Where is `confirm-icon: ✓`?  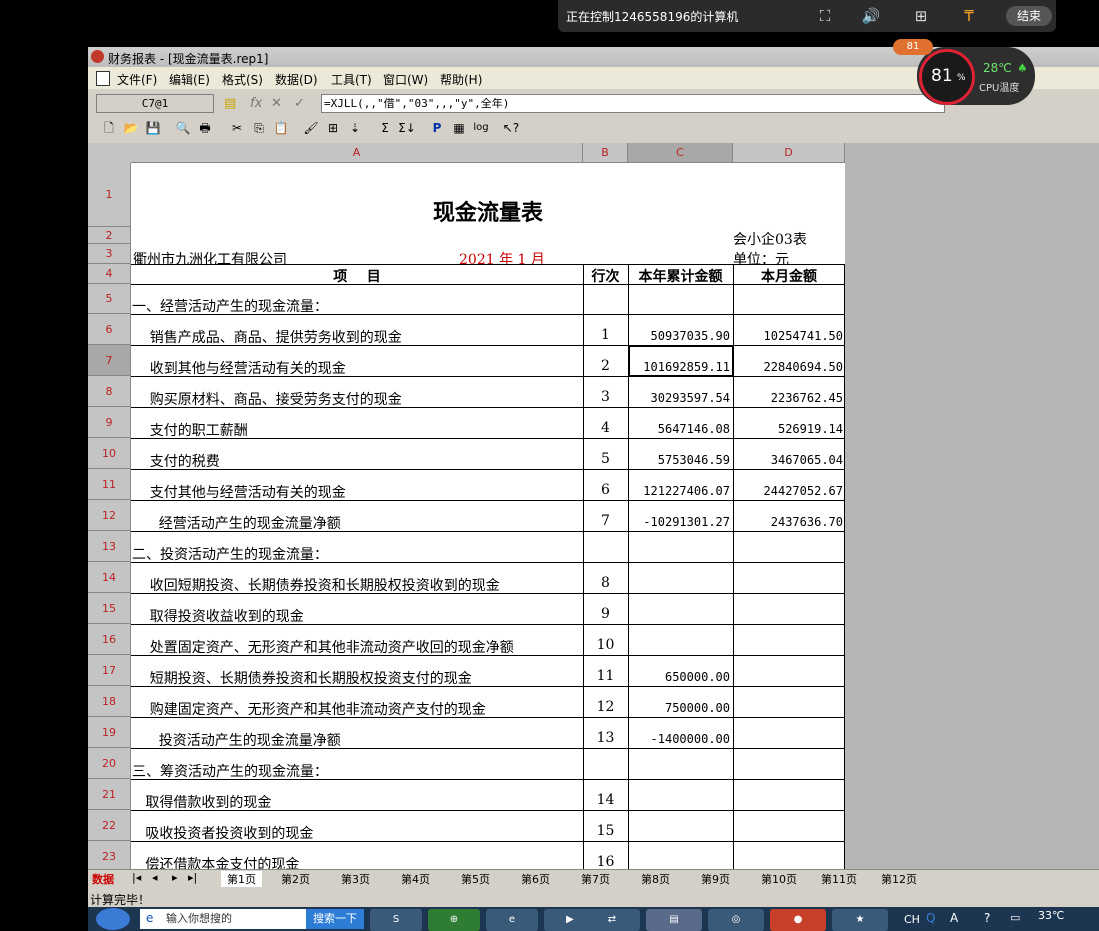
confirm-icon: ✓ is located at coordinates (299, 103).